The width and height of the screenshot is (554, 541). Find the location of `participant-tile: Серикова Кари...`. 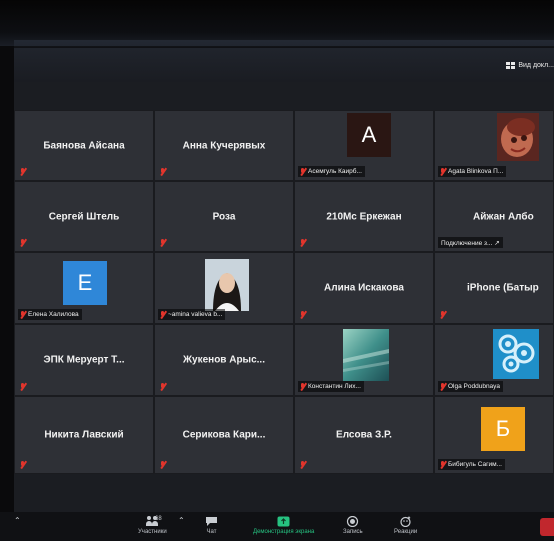

participant-tile: Серикова Кари... is located at coordinates (224, 435).